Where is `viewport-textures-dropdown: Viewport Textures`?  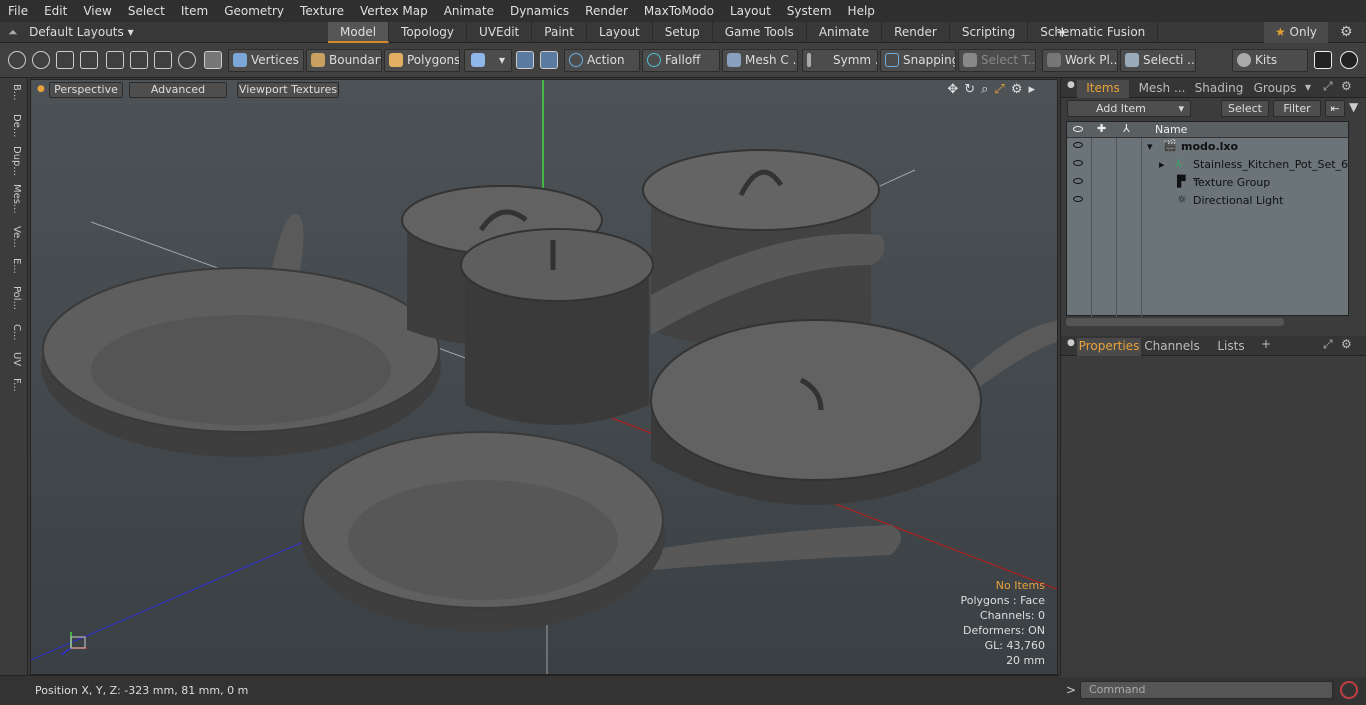
viewport-textures-dropdown: Viewport Textures is located at coordinates (288, 90).